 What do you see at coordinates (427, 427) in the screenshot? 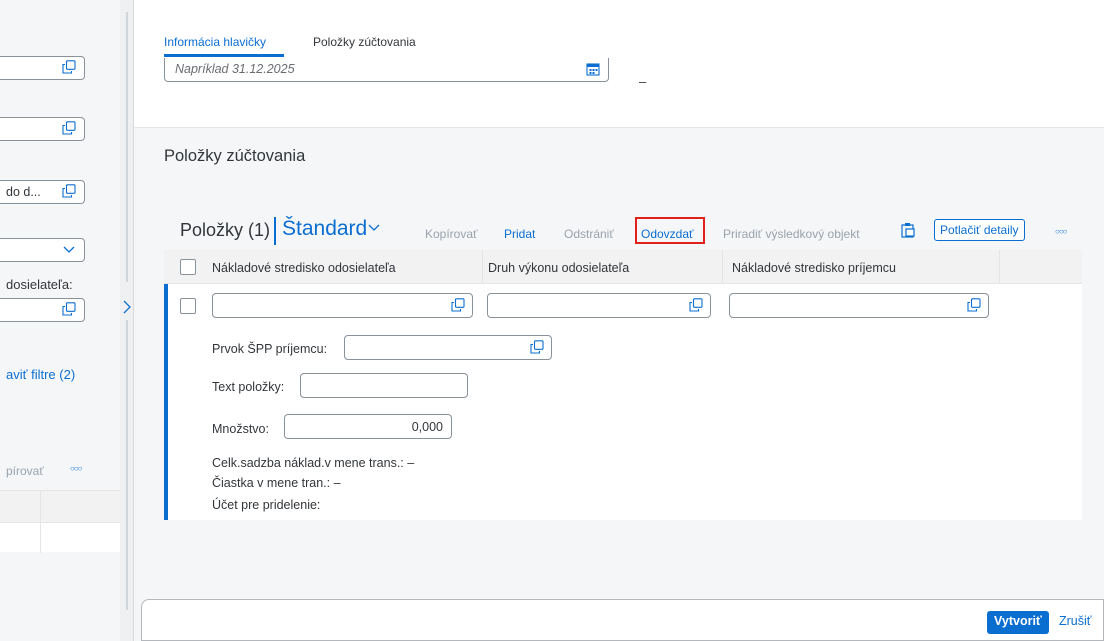
I see `quantity-value: 0,000` at bounding box center [427, 427].